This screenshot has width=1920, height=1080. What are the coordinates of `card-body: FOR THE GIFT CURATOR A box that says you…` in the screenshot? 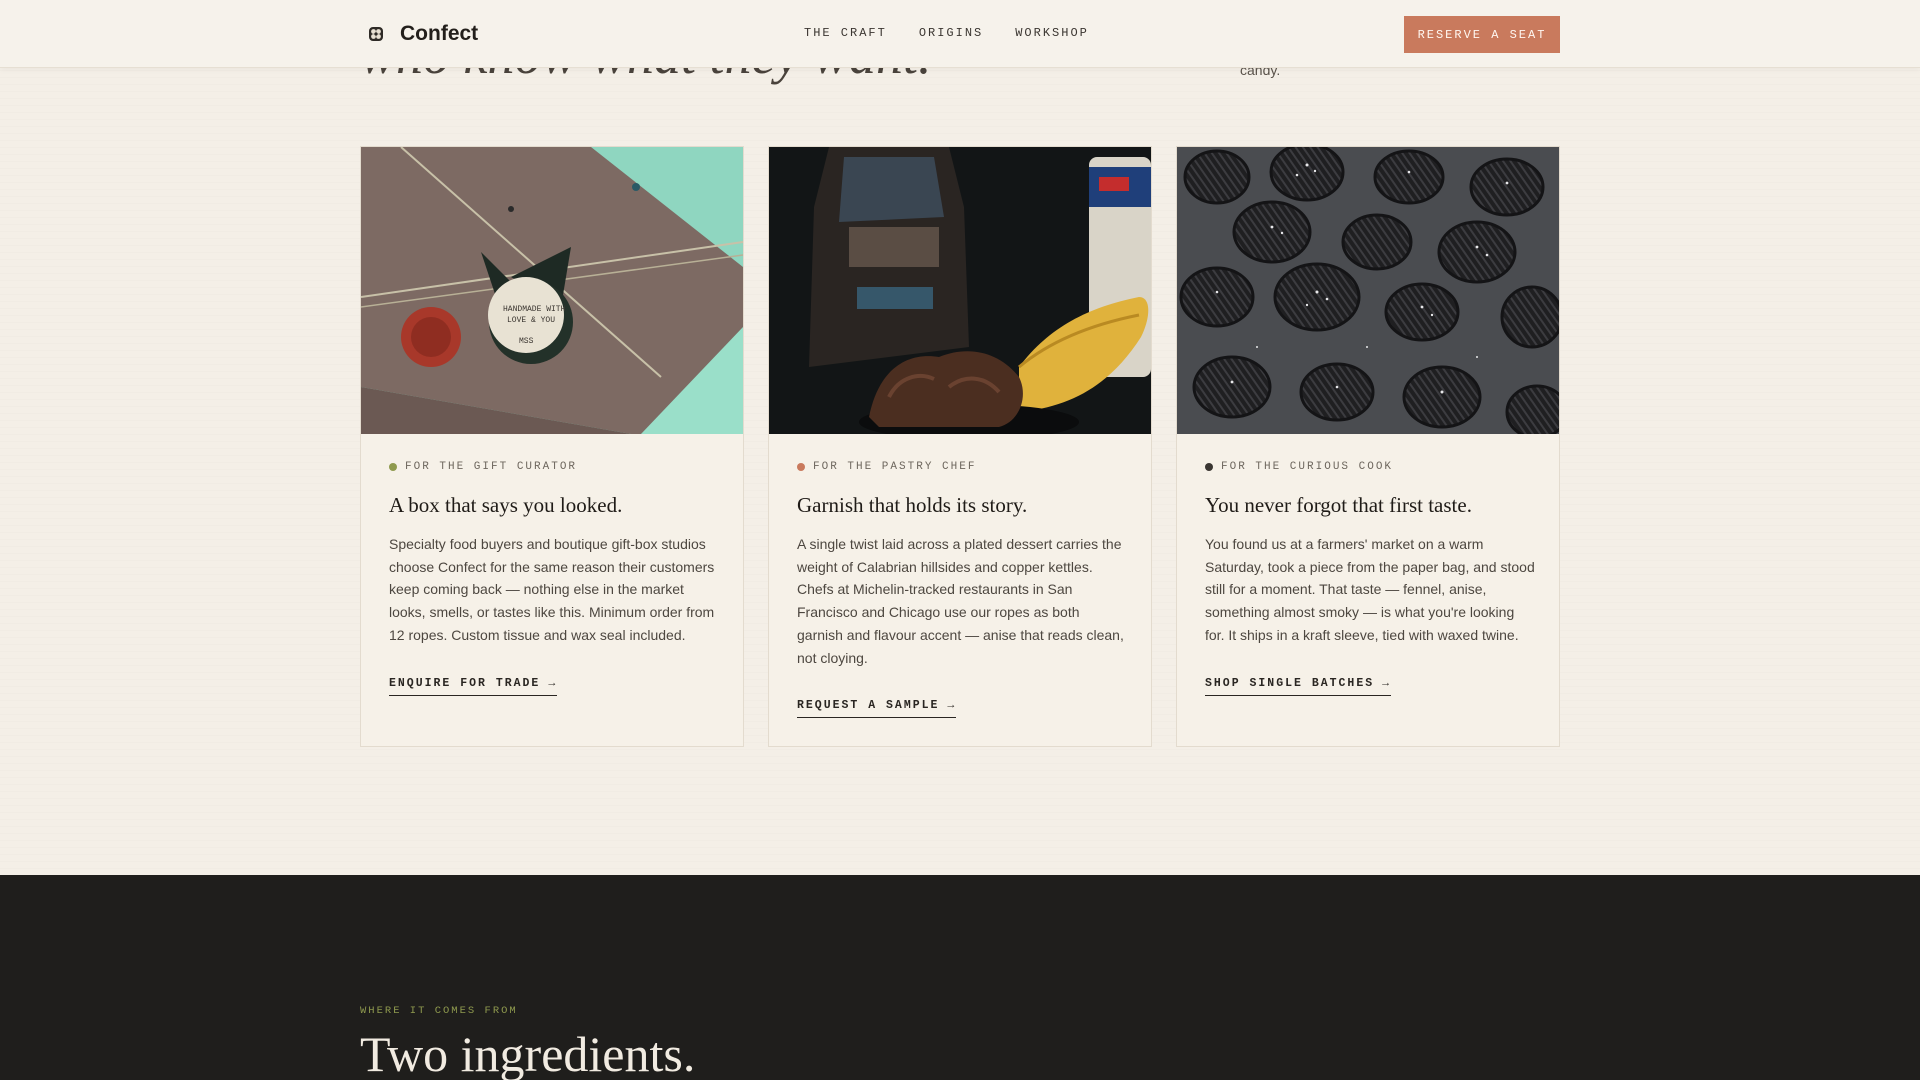 It's located at (554, 554).